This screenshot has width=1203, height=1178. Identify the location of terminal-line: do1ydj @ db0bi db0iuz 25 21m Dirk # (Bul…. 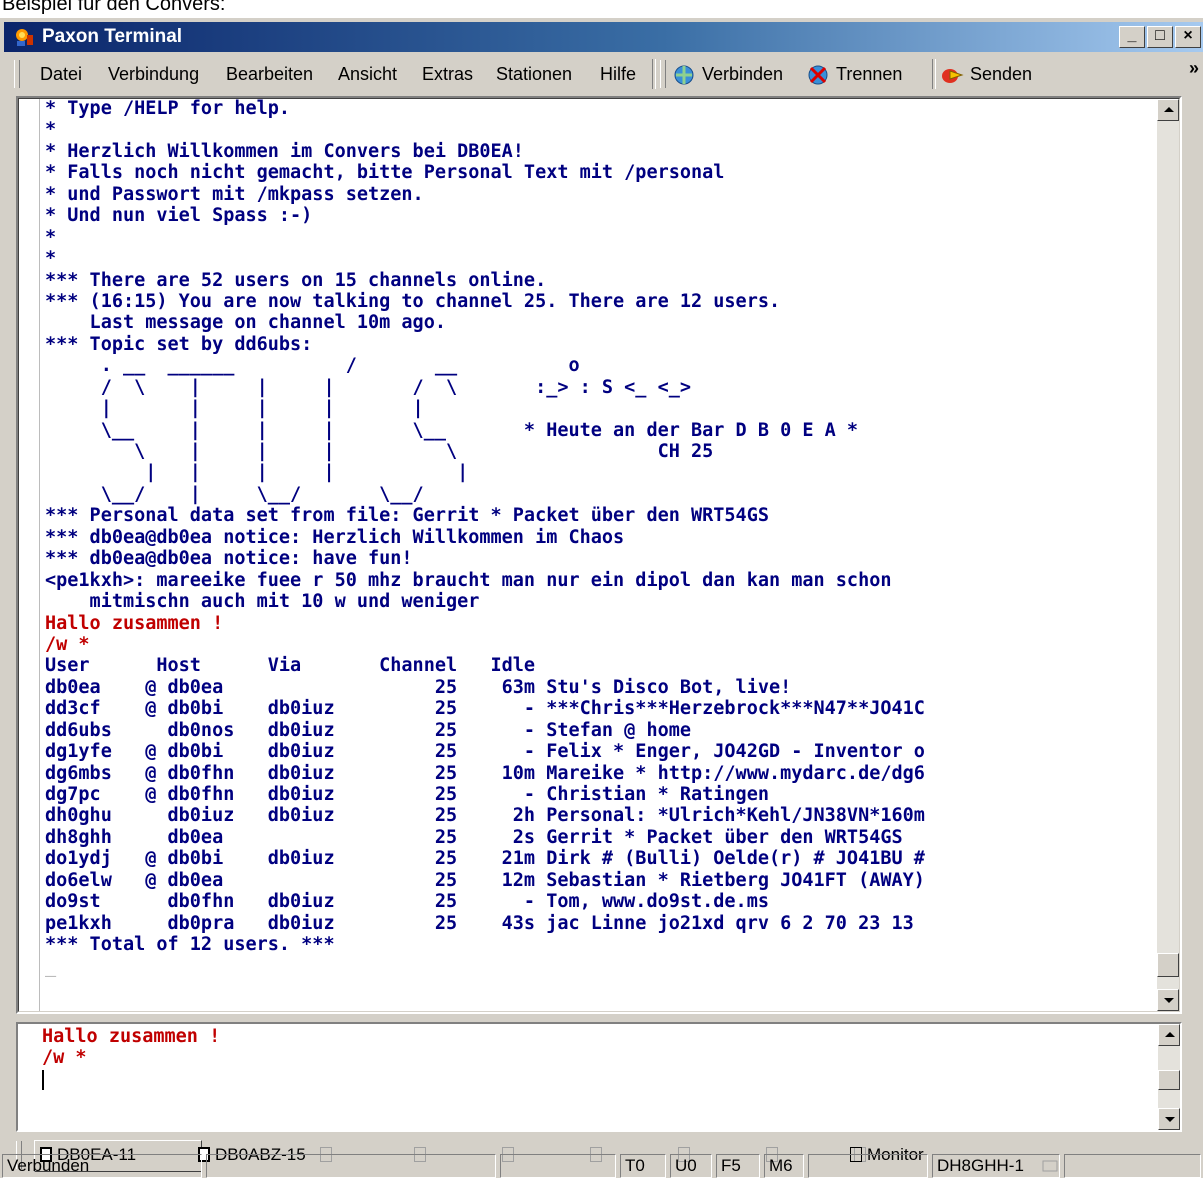
(485, 859).